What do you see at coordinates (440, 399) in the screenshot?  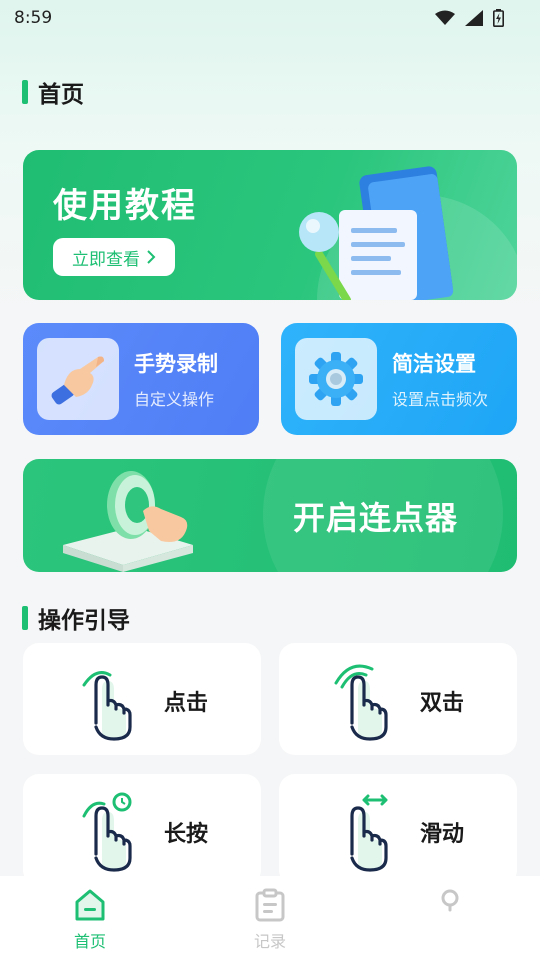 I see `settings-card-subtitle: 设置点击频次` at bounding box center [440, 399].